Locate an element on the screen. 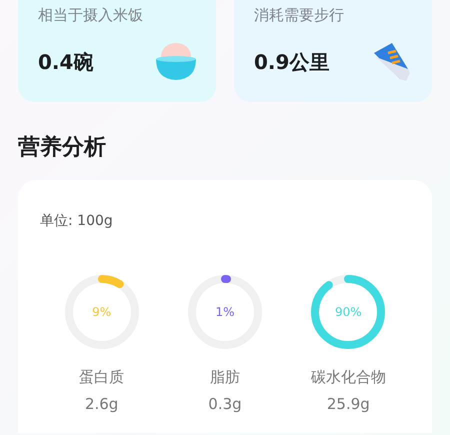 Image resolution: width=450 pixels, height=435 pixels. card-label: 消耗需要步行 is located at coordinates (299, 15).